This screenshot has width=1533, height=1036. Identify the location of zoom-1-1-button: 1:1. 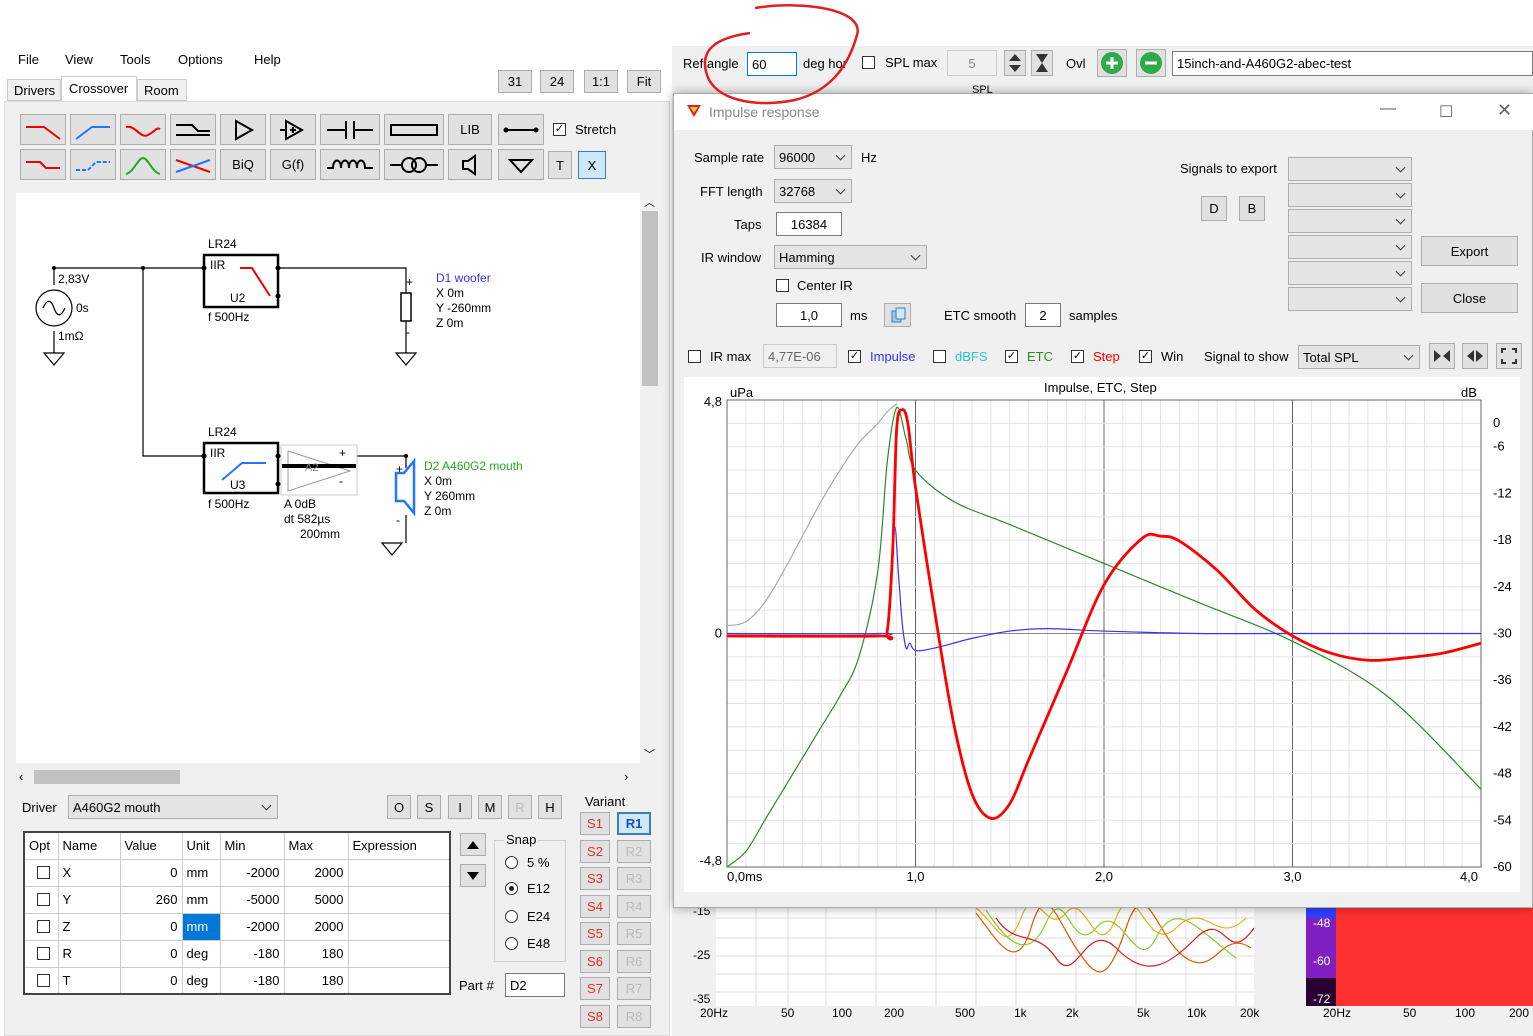
(601, 81).